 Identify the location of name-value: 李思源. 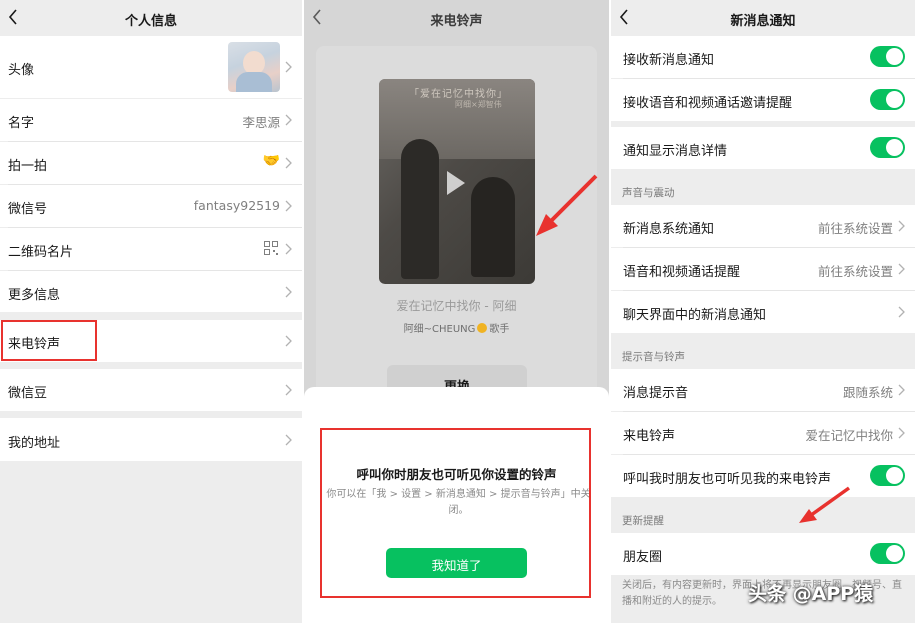
(261, 122).